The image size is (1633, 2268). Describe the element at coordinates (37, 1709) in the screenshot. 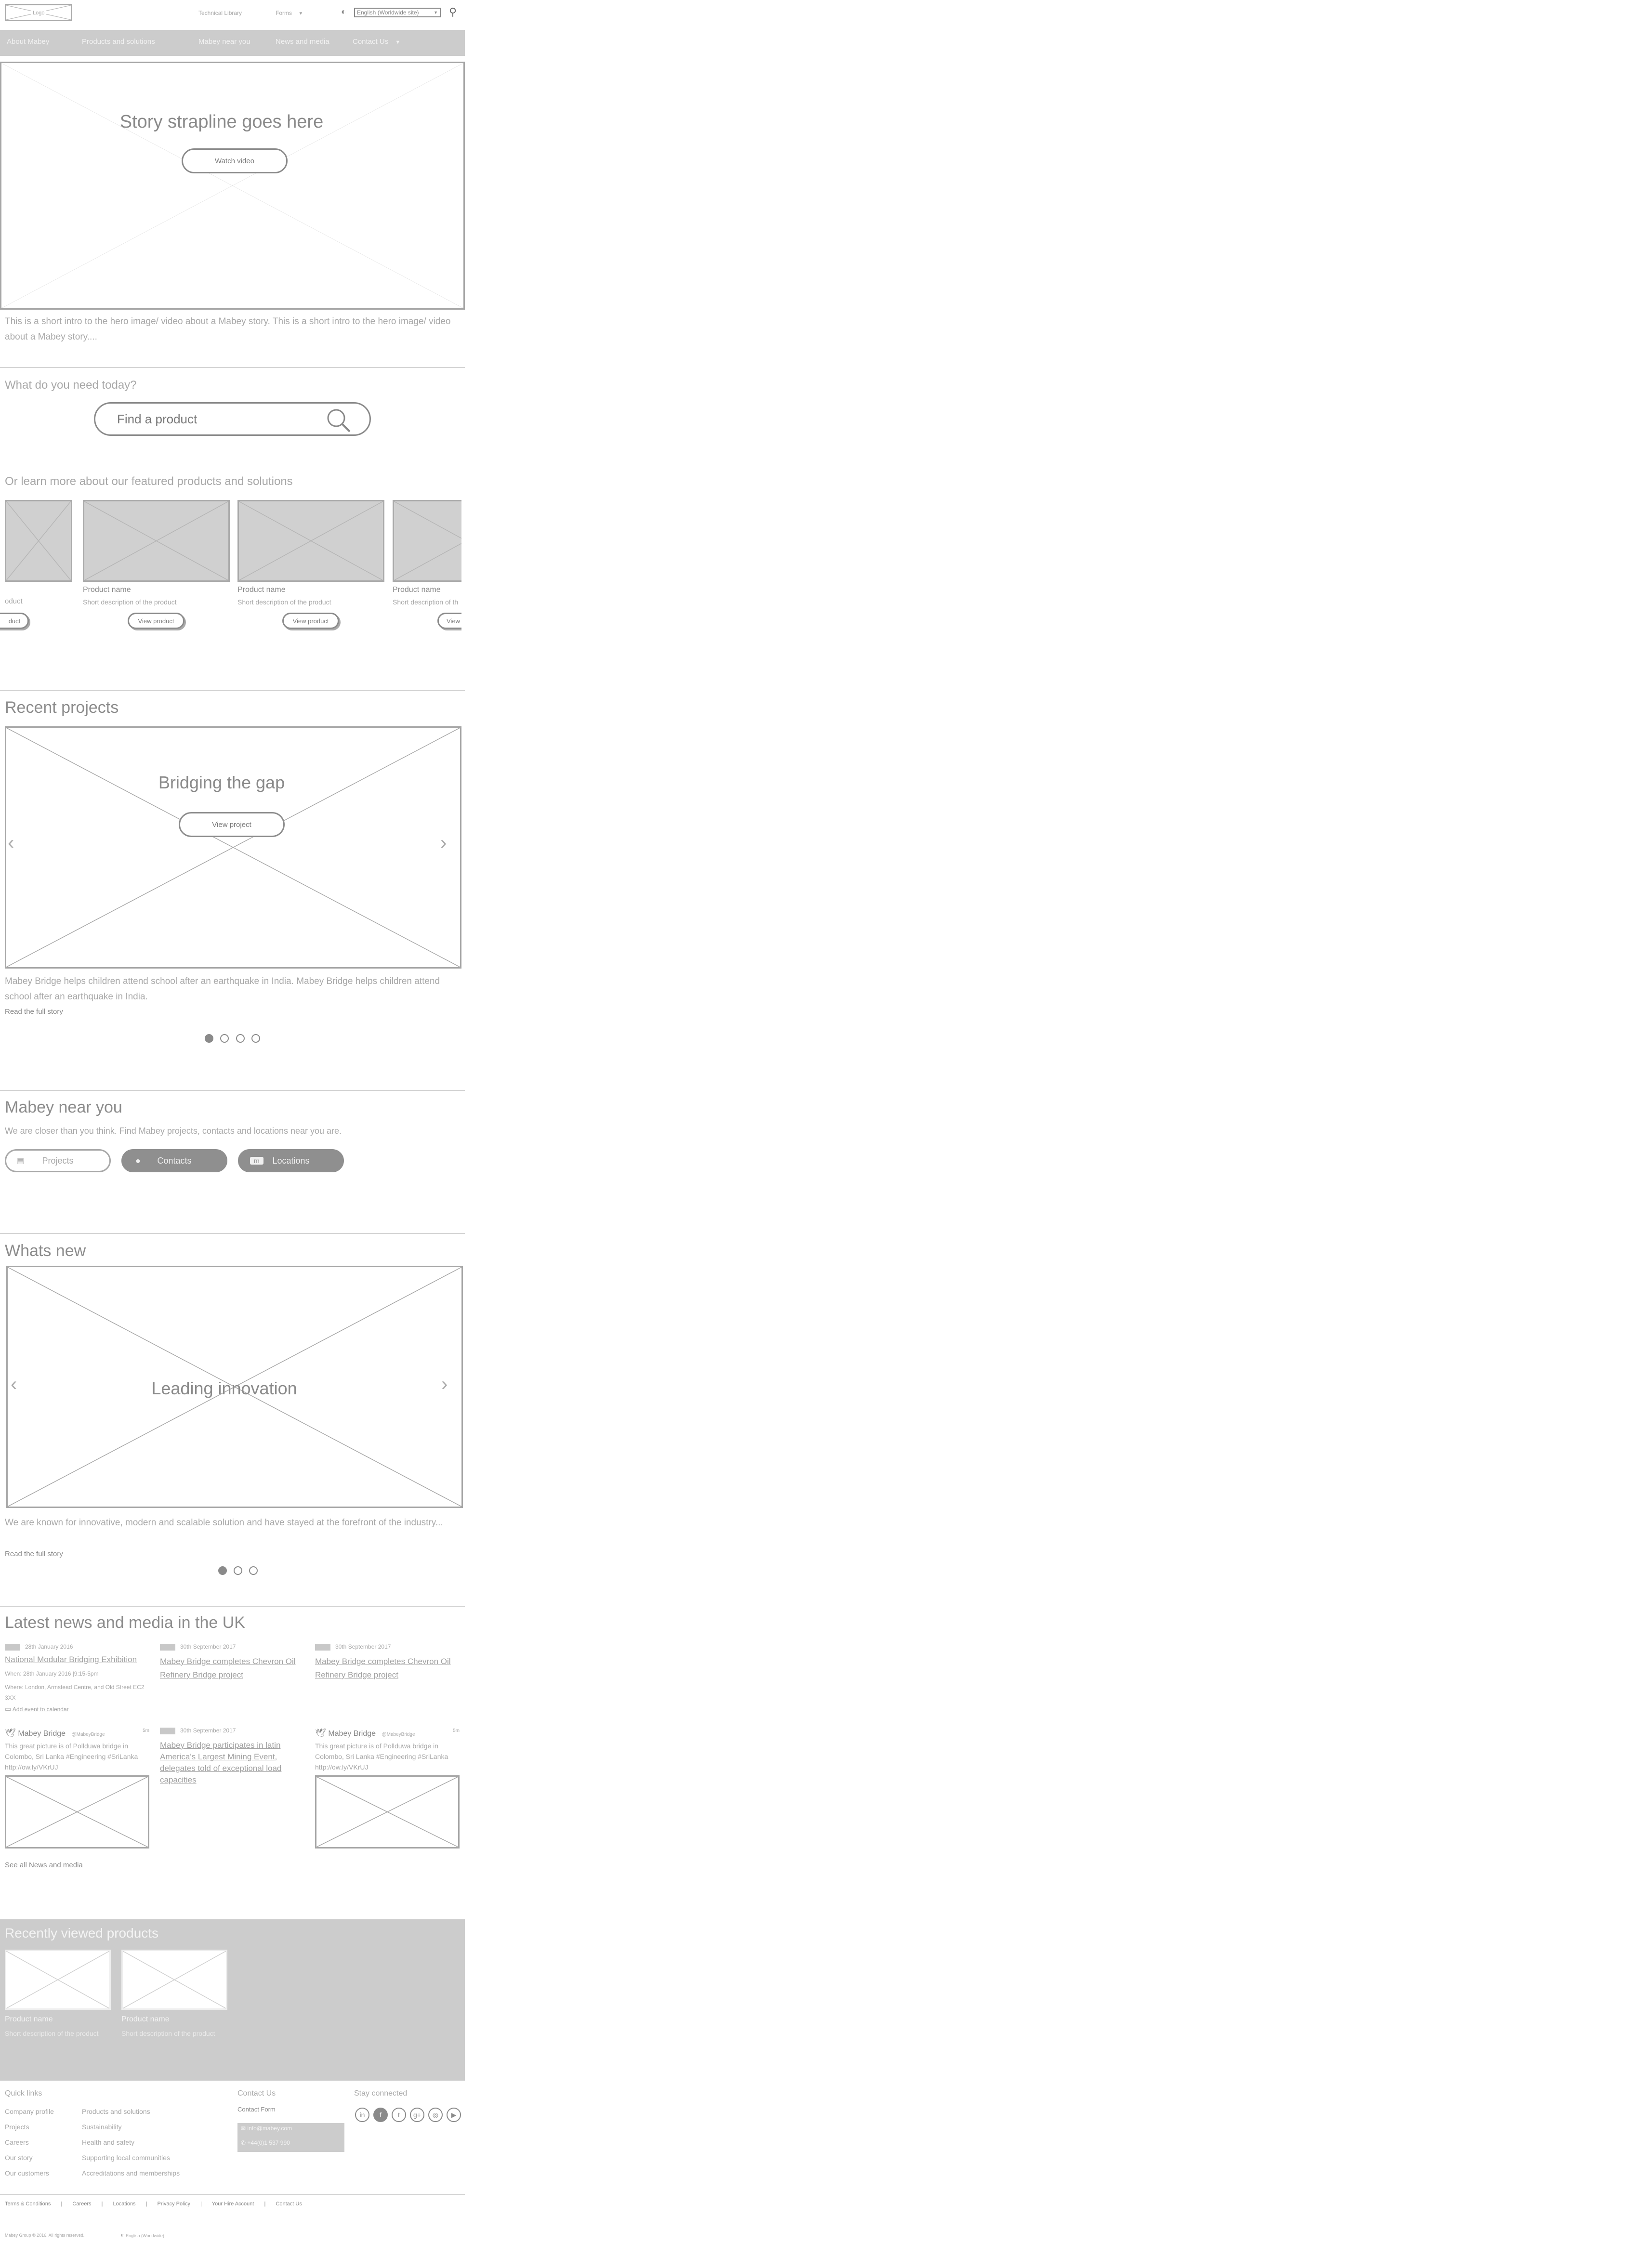

I see `add-to-calendar-link: ▭ Add event to calendar` at that location.